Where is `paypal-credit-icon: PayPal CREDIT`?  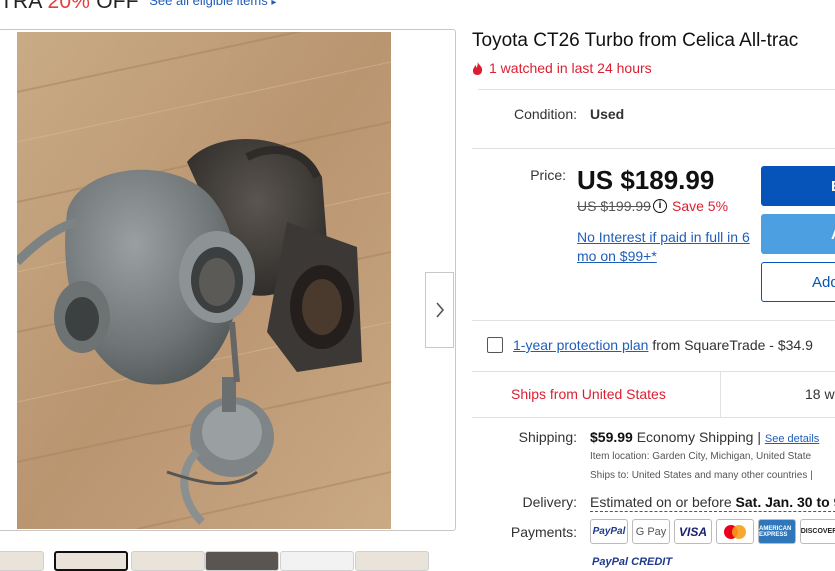 paypal-credit-icon: PayPal CREDIT is located at coordinates (632, 562).